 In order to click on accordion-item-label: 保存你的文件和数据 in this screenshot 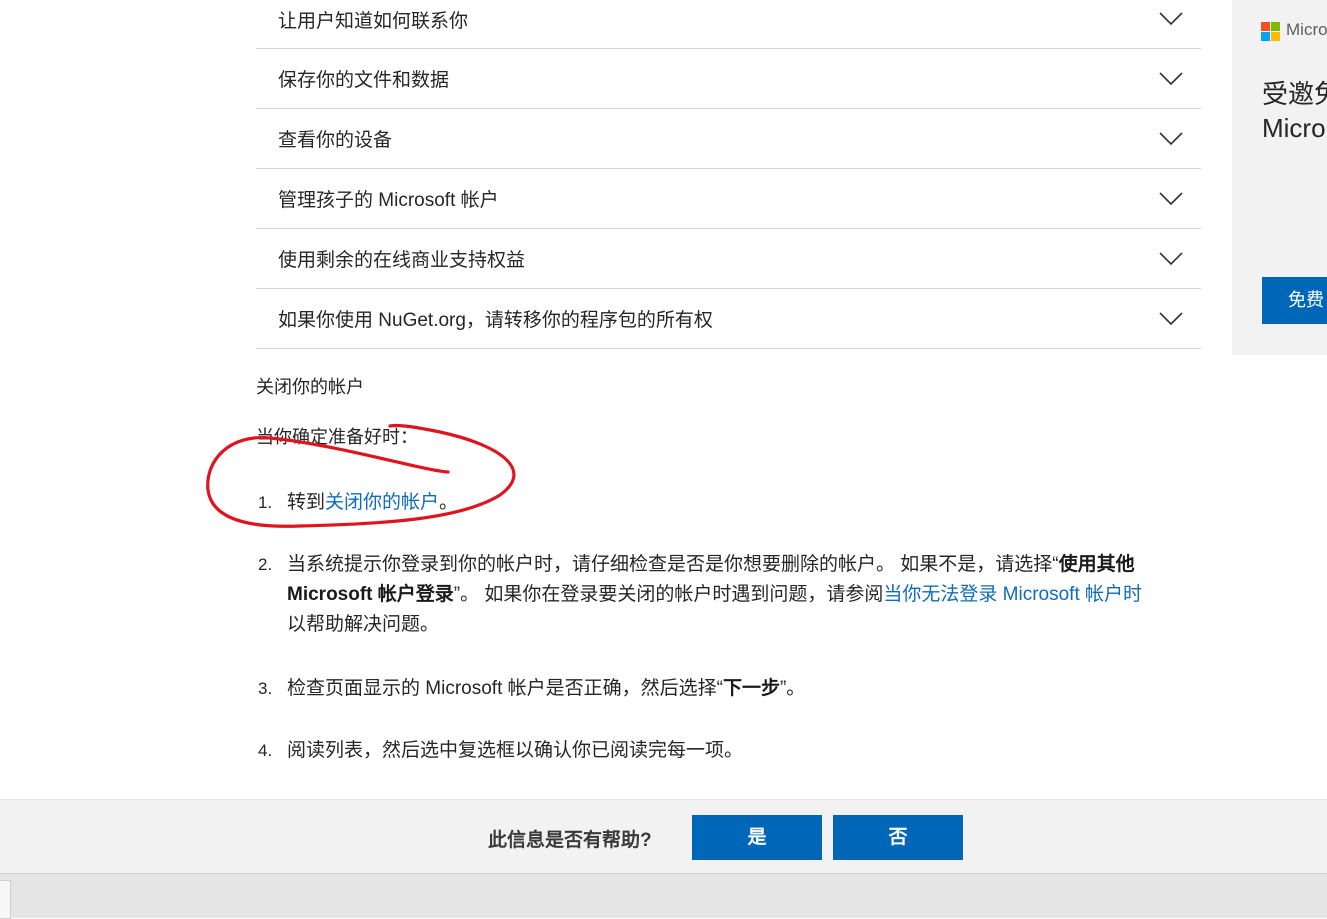, I will do `click(364, 80)`.